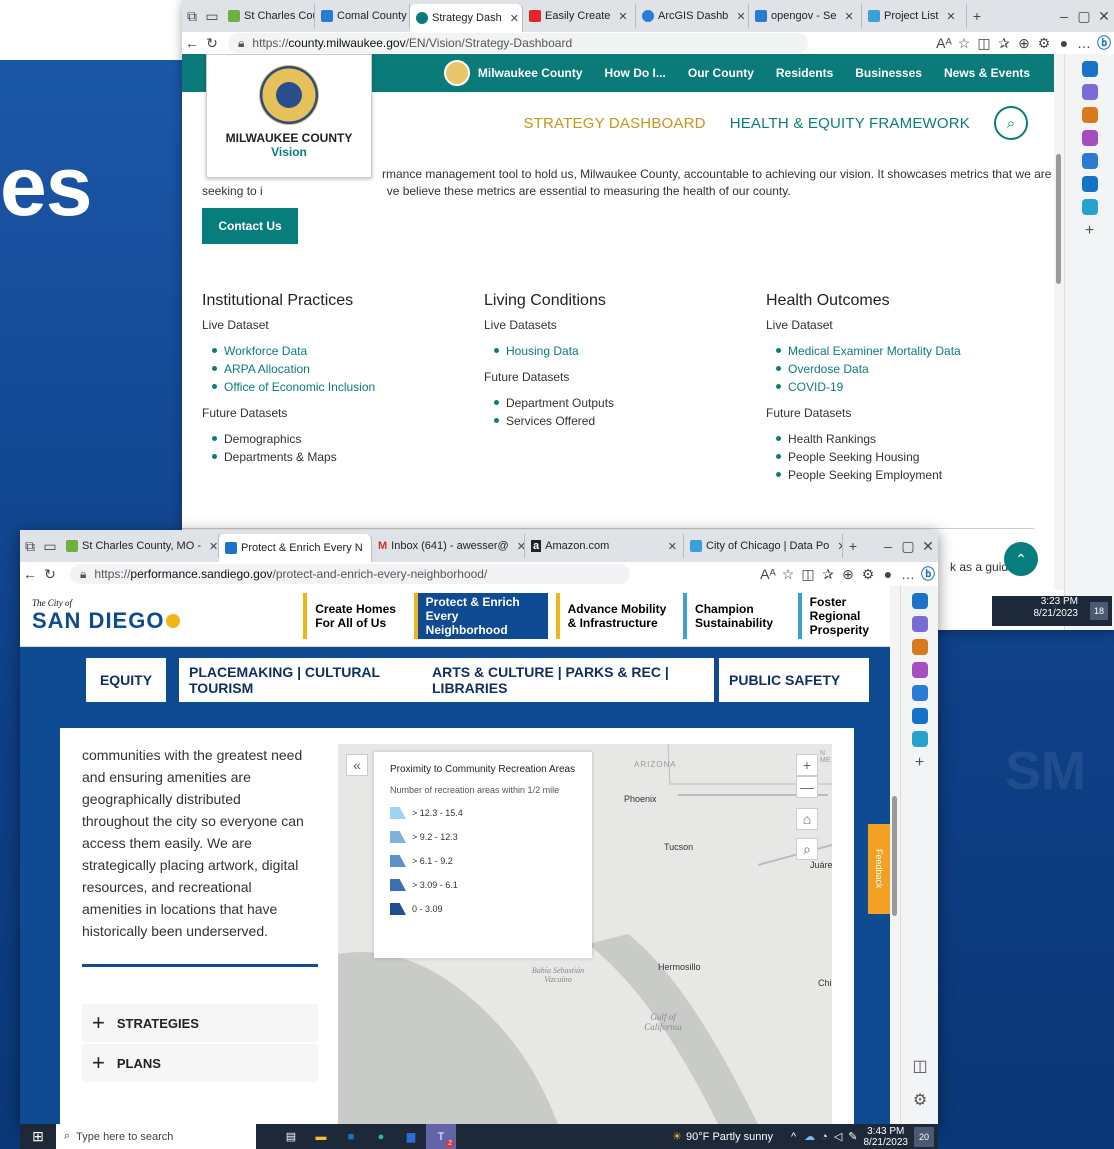 The image size is (1114, 1149). What do you see at coordinates (50, 546) in the screenshot?
I see `tab-actions-icon: ▭` at bounding box center [50, 546].